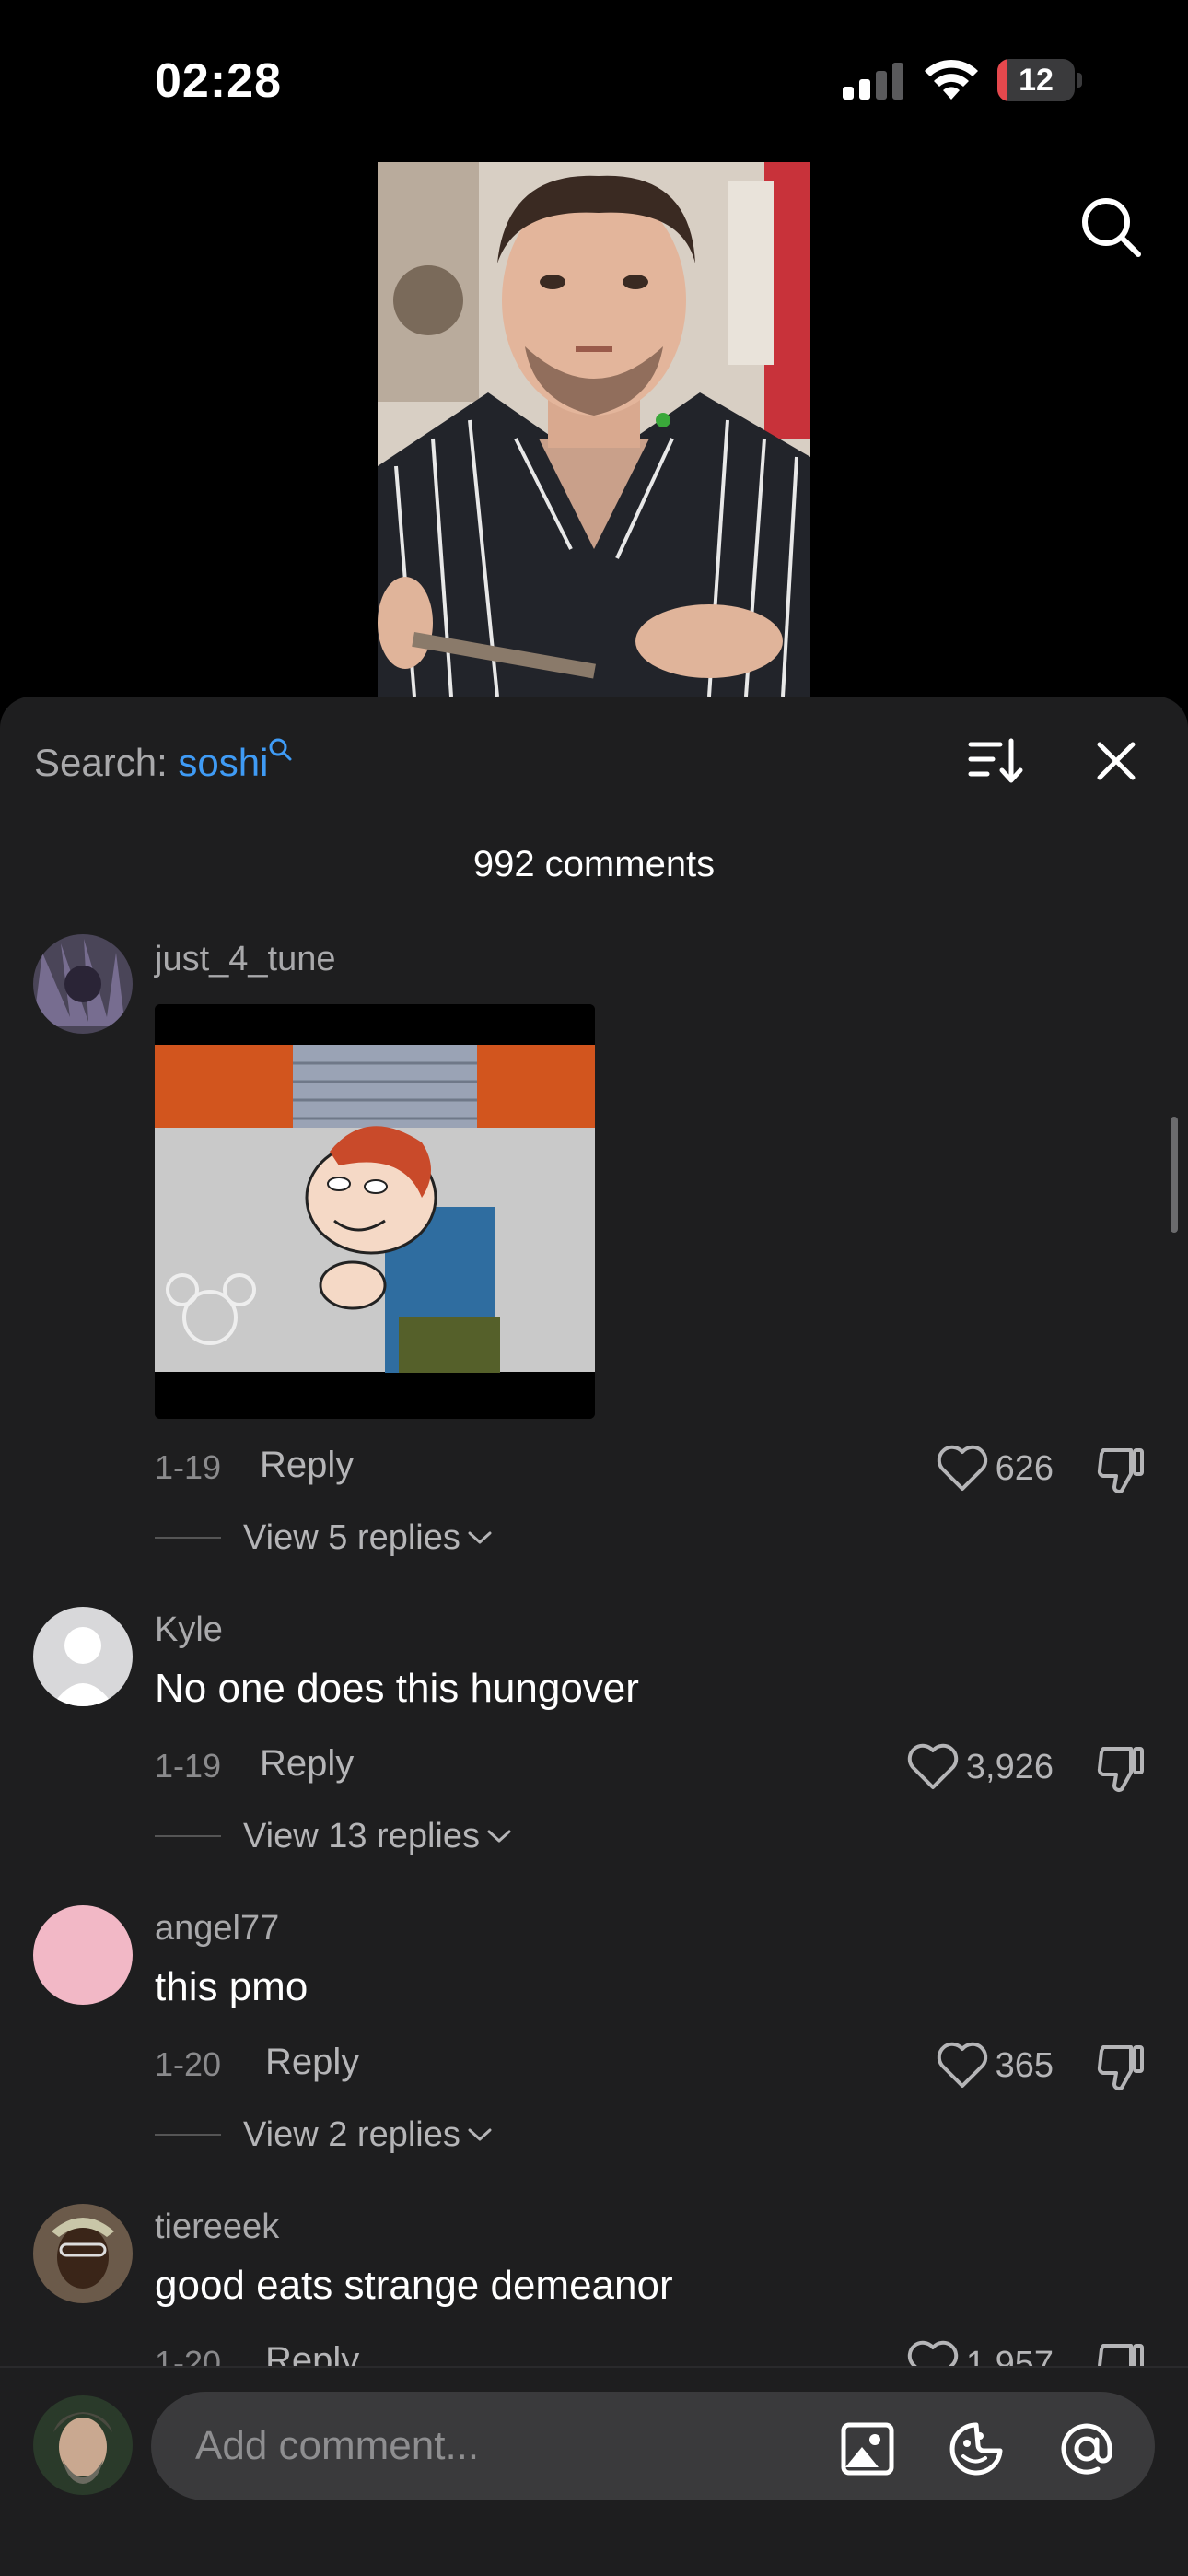 This screenshot has height=2576, width=1188. I want to click on view-replies-button: View 13 replies, so click(334, 1836).